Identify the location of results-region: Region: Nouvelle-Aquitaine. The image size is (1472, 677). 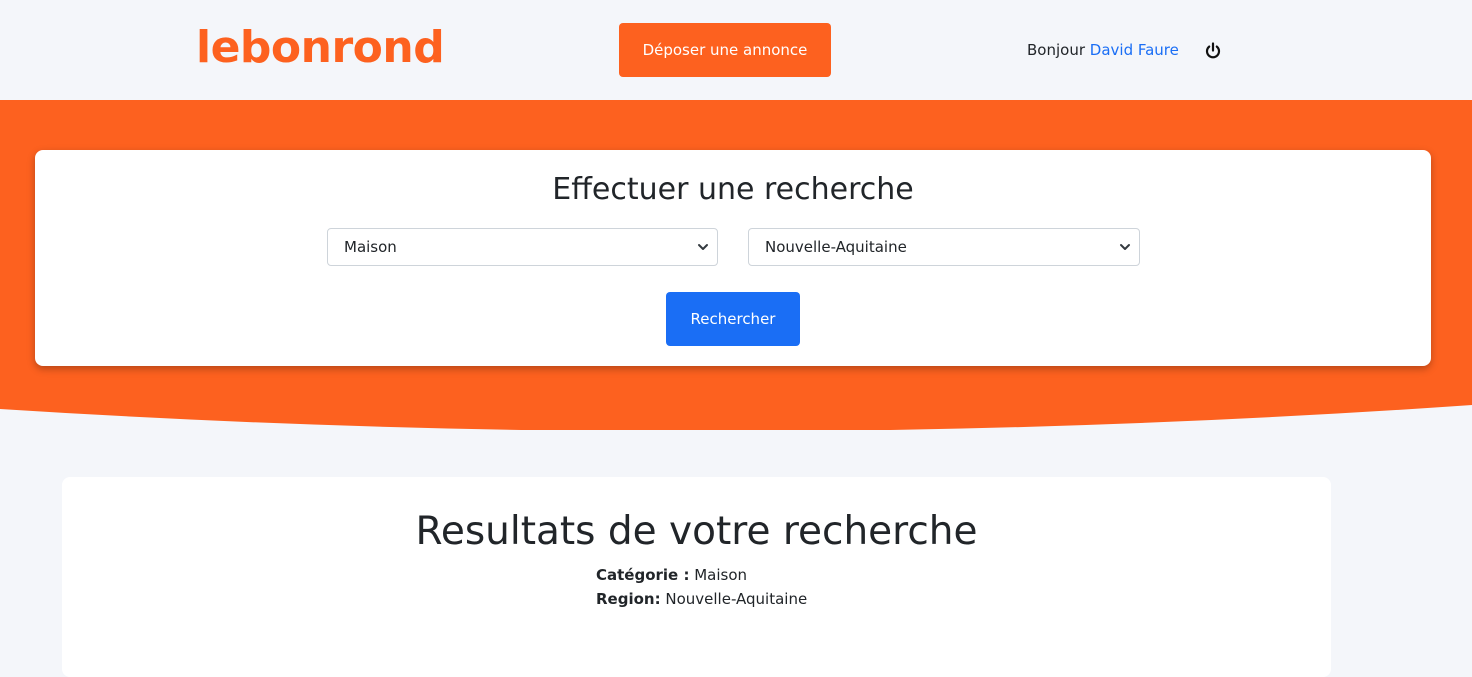
(701, 599).